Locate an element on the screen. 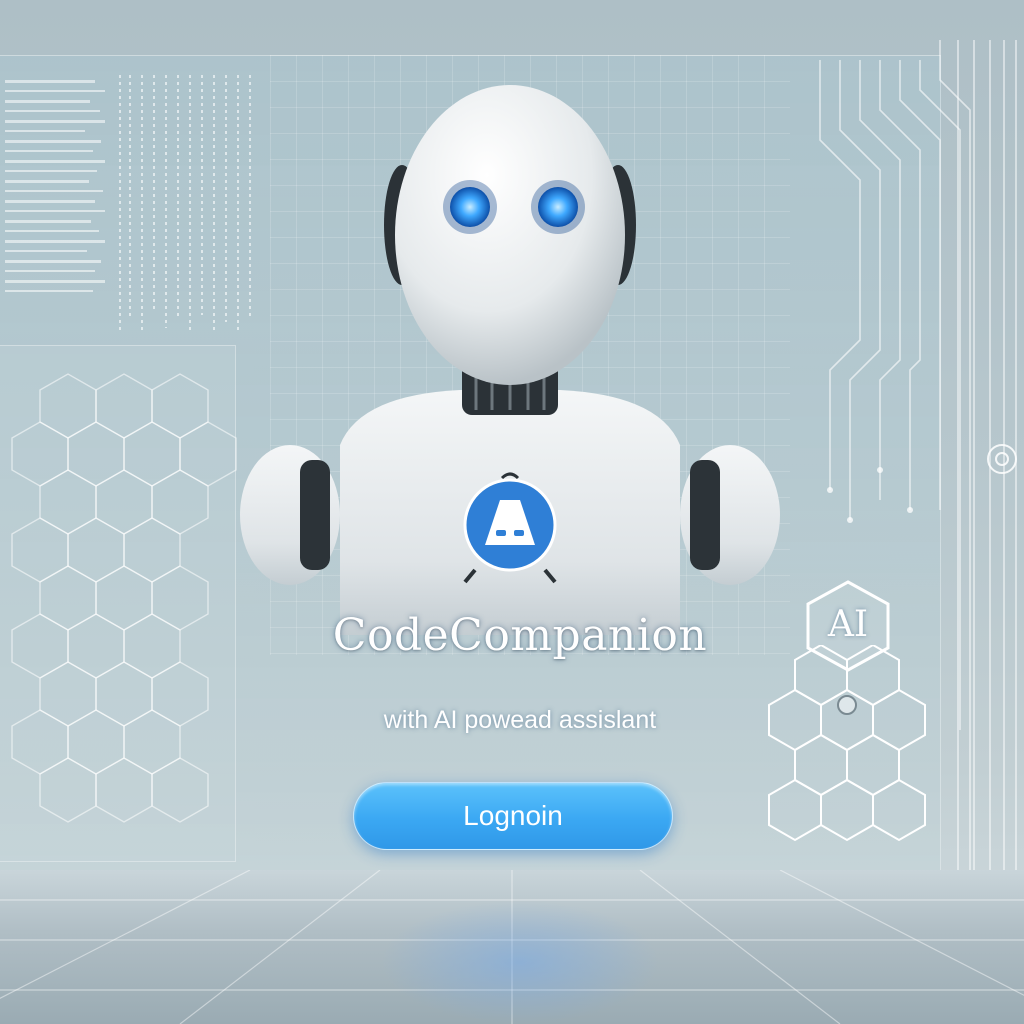 The image size is (1024, 1024). ai-badge-label: AI is located at coordinates (848, 624).